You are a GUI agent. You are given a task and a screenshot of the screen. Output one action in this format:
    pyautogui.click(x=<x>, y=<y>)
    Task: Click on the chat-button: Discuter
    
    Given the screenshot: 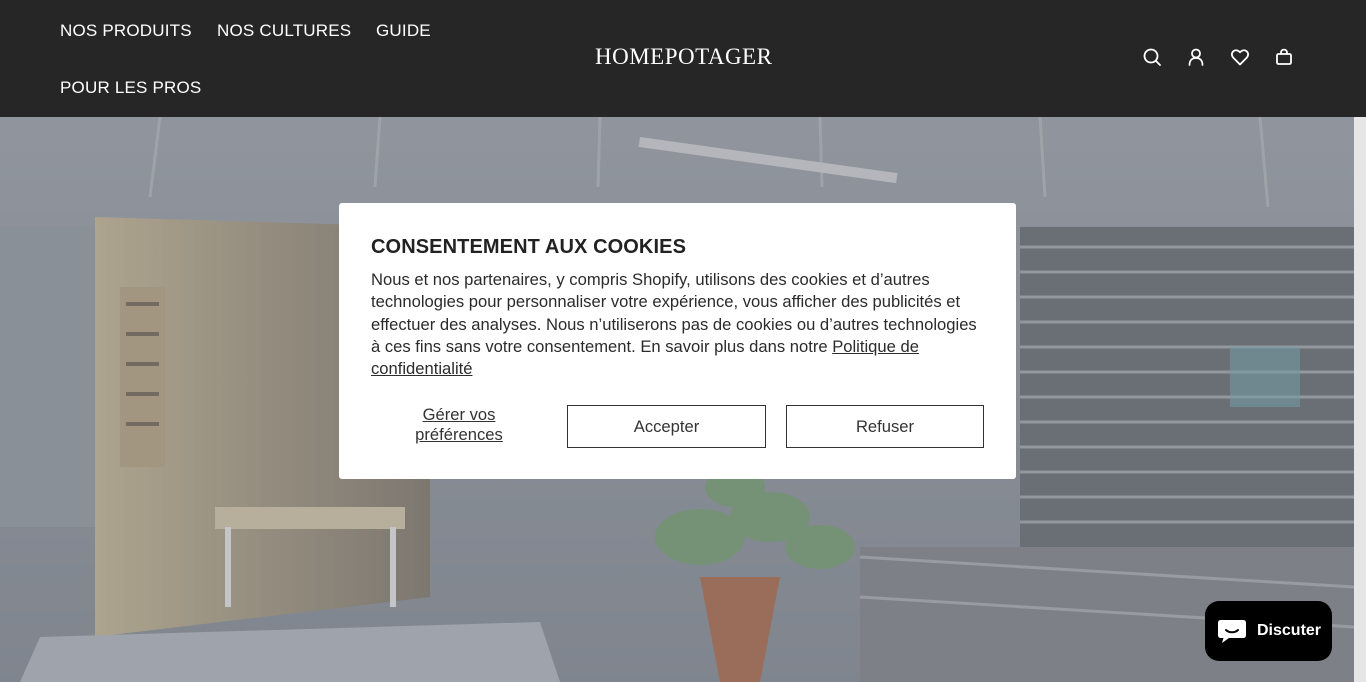 What is the action you would take?
    pyautogui.click(x=1268, y=631)
    